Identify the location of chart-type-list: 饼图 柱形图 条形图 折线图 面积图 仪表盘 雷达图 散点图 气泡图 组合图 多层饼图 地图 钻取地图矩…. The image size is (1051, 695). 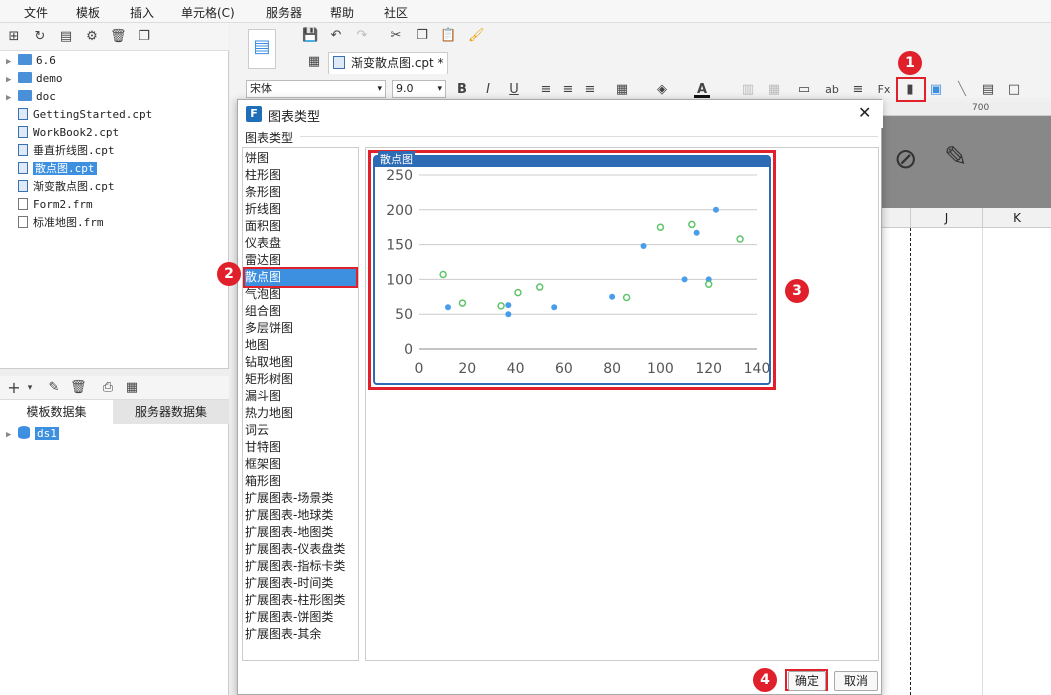
(300, 404).